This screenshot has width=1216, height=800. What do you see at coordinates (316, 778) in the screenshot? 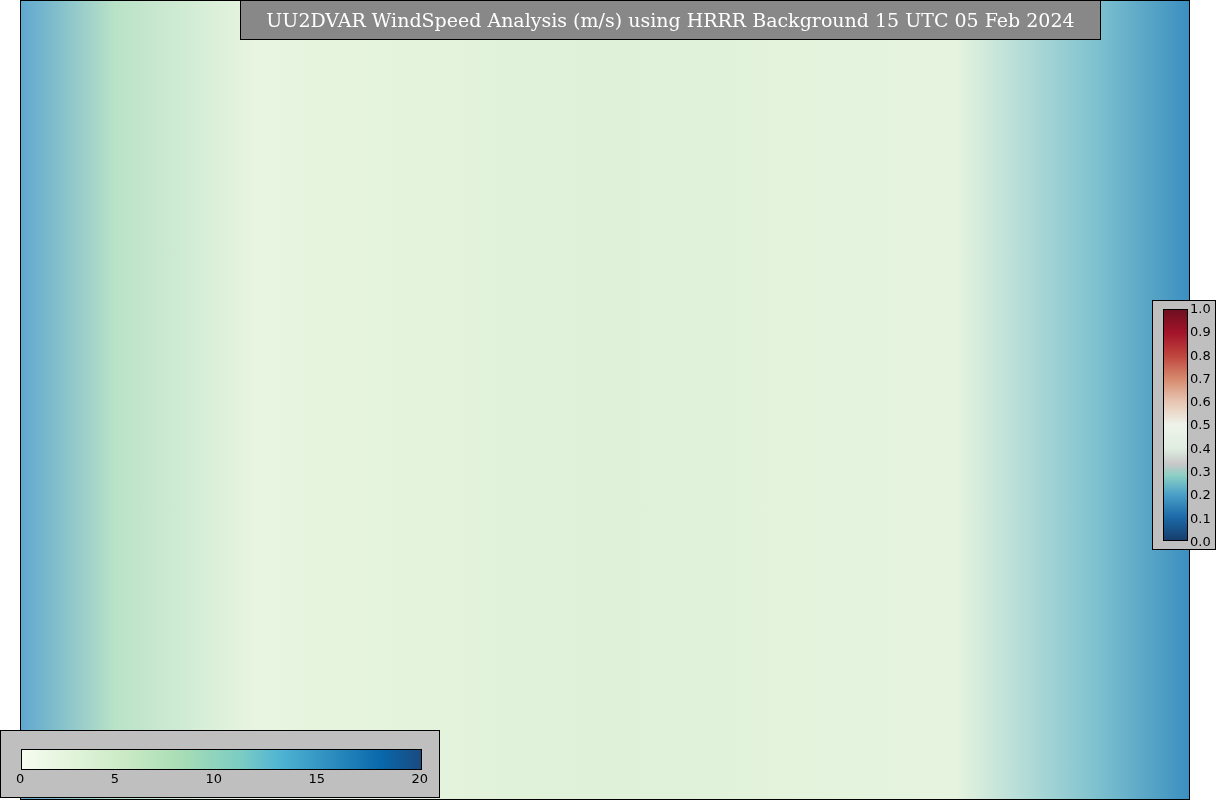
I see `tick-label: 15` at bounding box center [316, 778].